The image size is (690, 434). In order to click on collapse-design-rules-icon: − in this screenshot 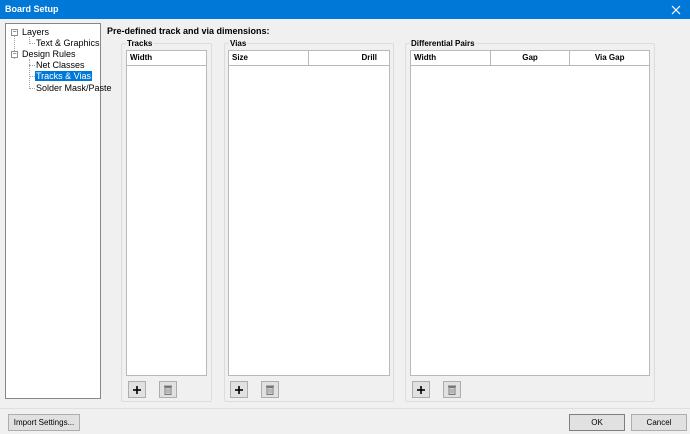, I will do `click(14, 54)`.